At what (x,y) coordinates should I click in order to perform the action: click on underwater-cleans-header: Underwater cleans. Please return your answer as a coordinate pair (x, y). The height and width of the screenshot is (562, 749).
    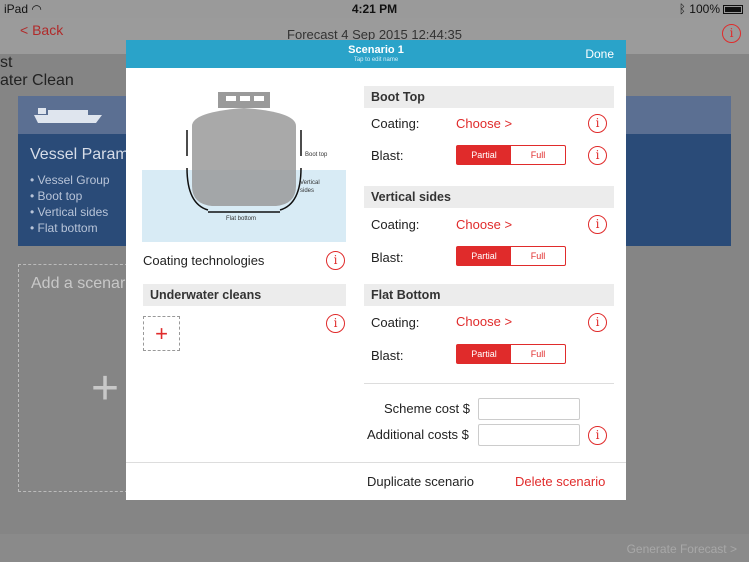
    Looking at the image, I should click on (244, 295).